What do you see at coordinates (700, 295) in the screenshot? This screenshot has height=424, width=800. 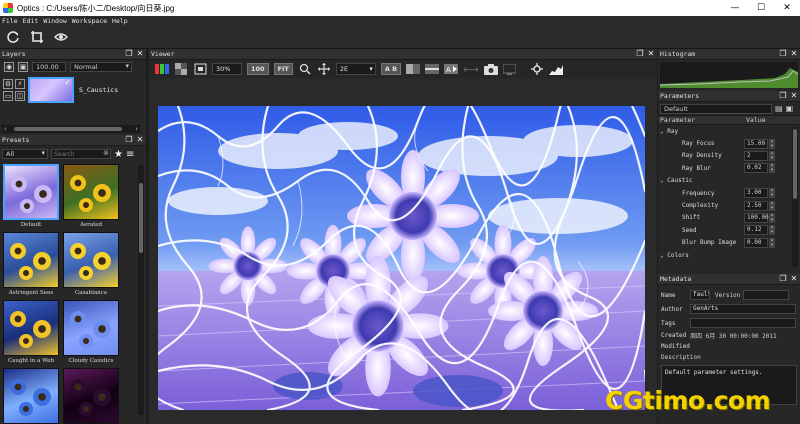 I see `name-field: fault` at bounding box center [700, 295].